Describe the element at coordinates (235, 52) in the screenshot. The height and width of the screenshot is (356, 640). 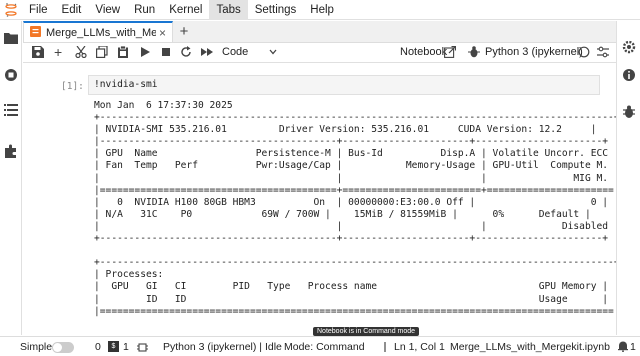
I see `cell-type-select: Code` at that location.